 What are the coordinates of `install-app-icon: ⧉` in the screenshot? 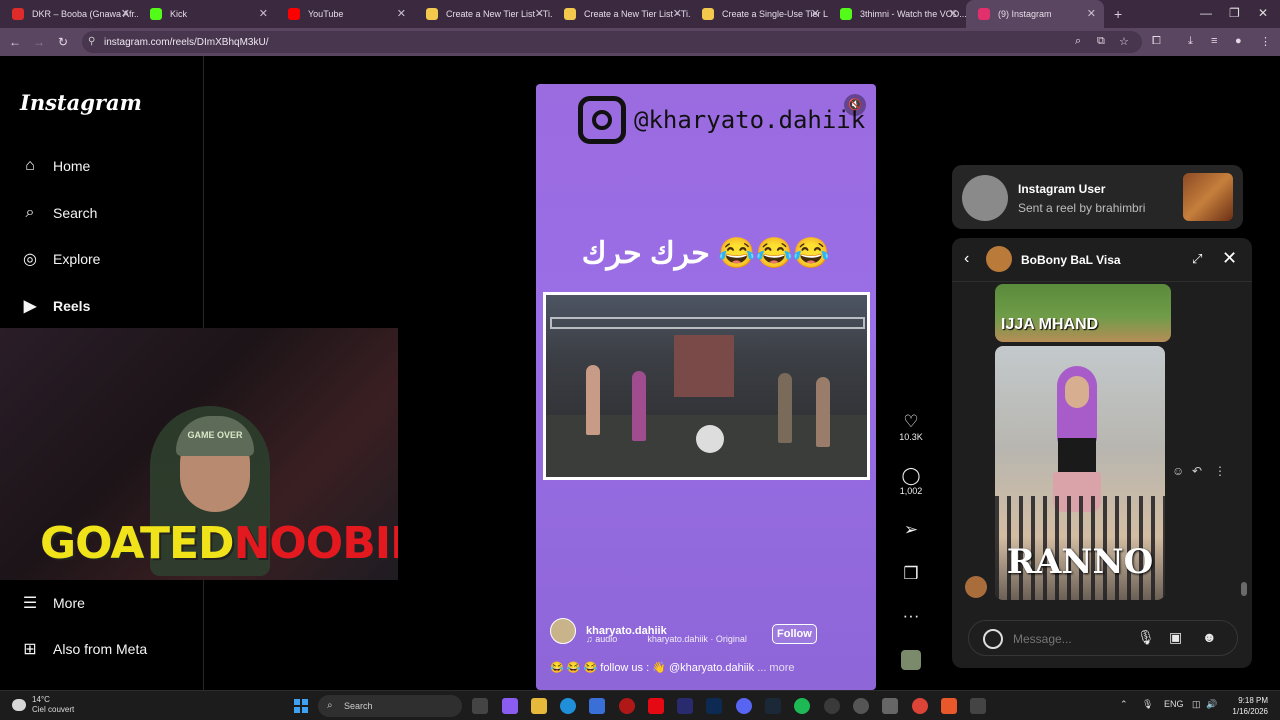 It's located at (1101, 41).